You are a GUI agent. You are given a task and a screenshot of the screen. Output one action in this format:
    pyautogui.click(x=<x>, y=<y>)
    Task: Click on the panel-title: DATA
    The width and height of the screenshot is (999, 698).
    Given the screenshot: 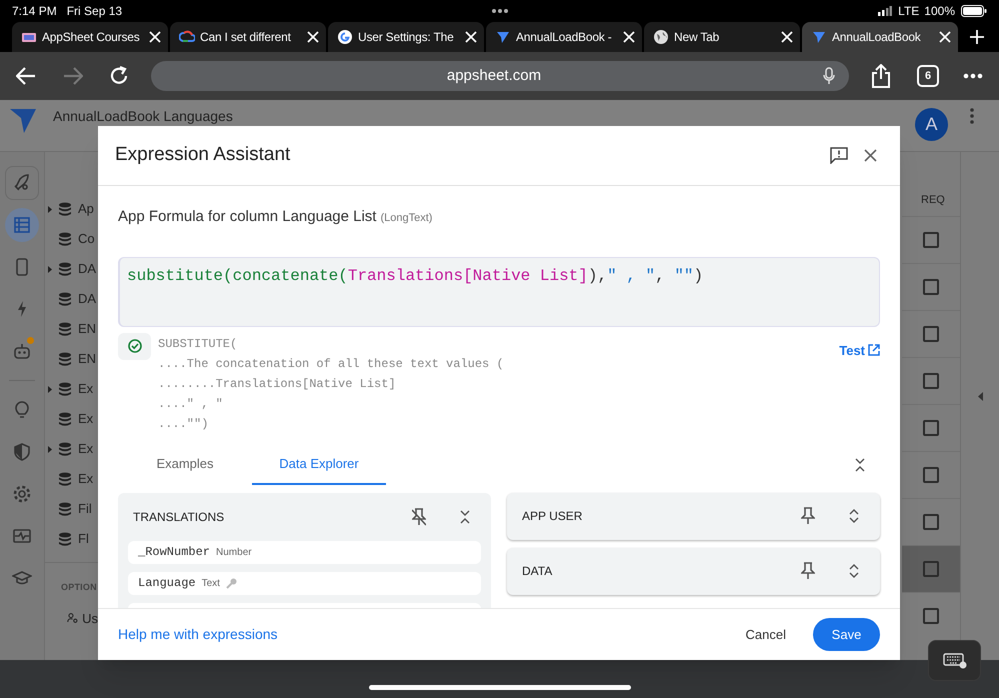 What is the action you would take?
    pyautogui.click(x=538, y=571)
    